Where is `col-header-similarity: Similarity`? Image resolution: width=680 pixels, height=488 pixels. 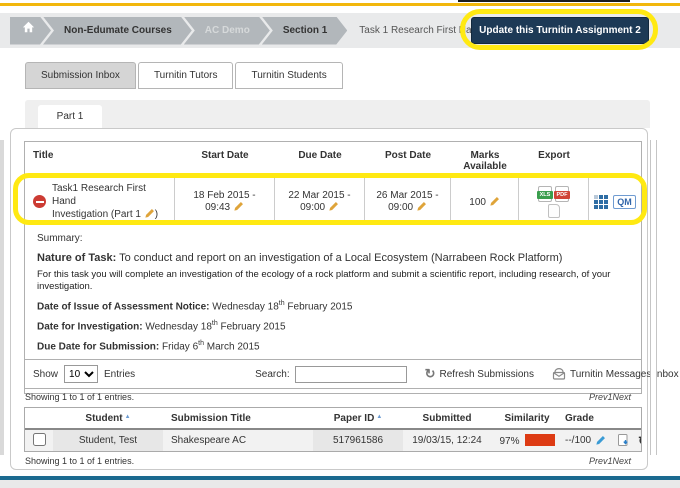
col-header-similarity: Similarity is located at coordinates (527, 418).